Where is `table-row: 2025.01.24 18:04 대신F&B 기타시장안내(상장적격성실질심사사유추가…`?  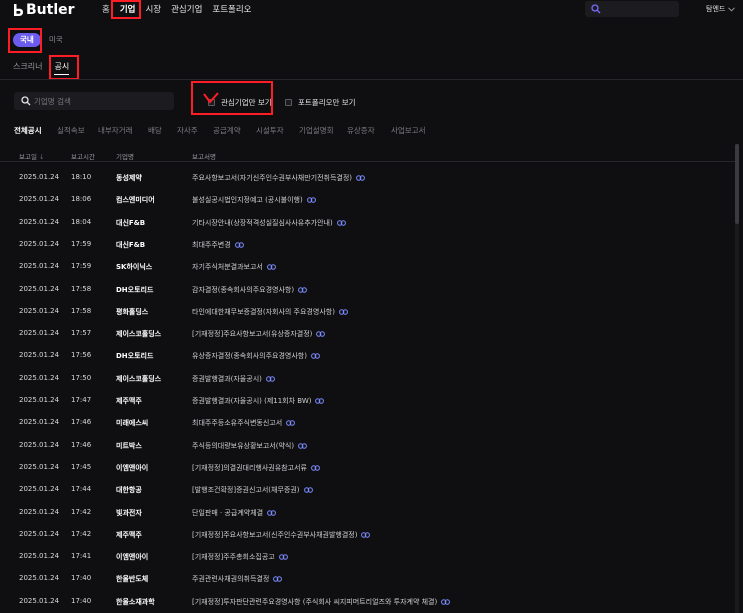 table-row: 2025.01.24 18:04 대신F&B 기타시장안내(상장적격성실질심사사유추가… is located at coordinates (367, 222).